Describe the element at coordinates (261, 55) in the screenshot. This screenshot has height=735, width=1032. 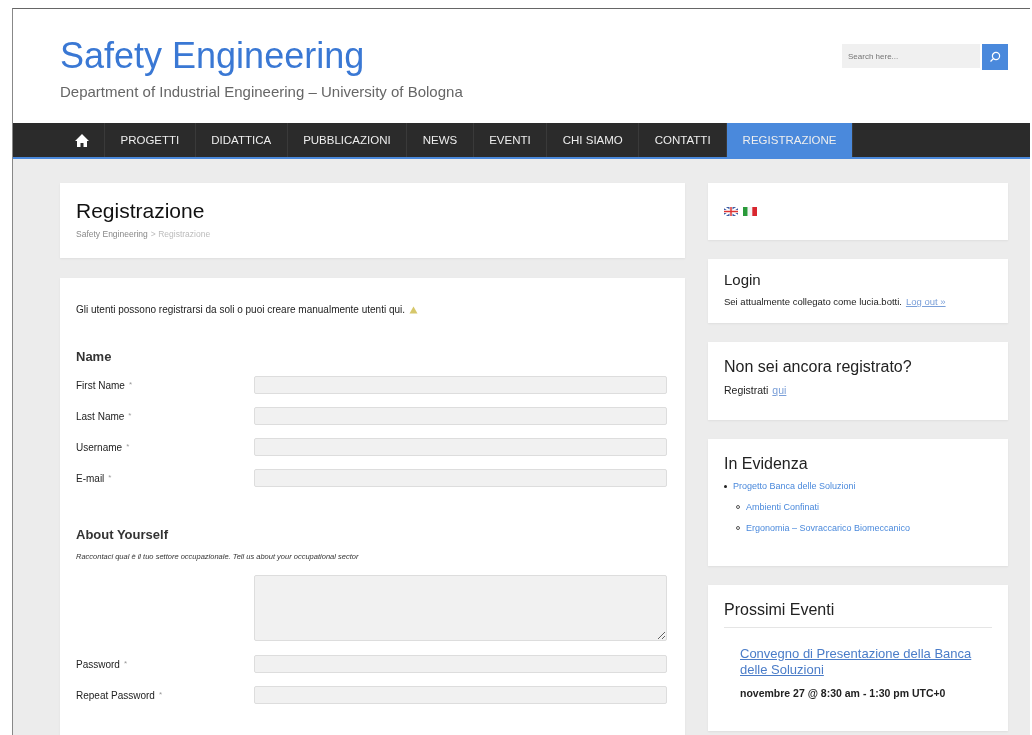
I see `site-title: Safety Engineering` at that location.